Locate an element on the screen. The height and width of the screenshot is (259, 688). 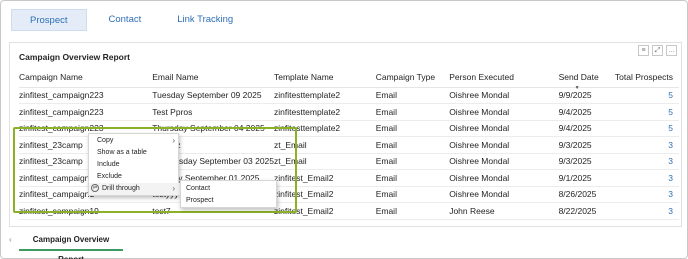
column-header: Campaign Type is located at coordinates (412, 78).